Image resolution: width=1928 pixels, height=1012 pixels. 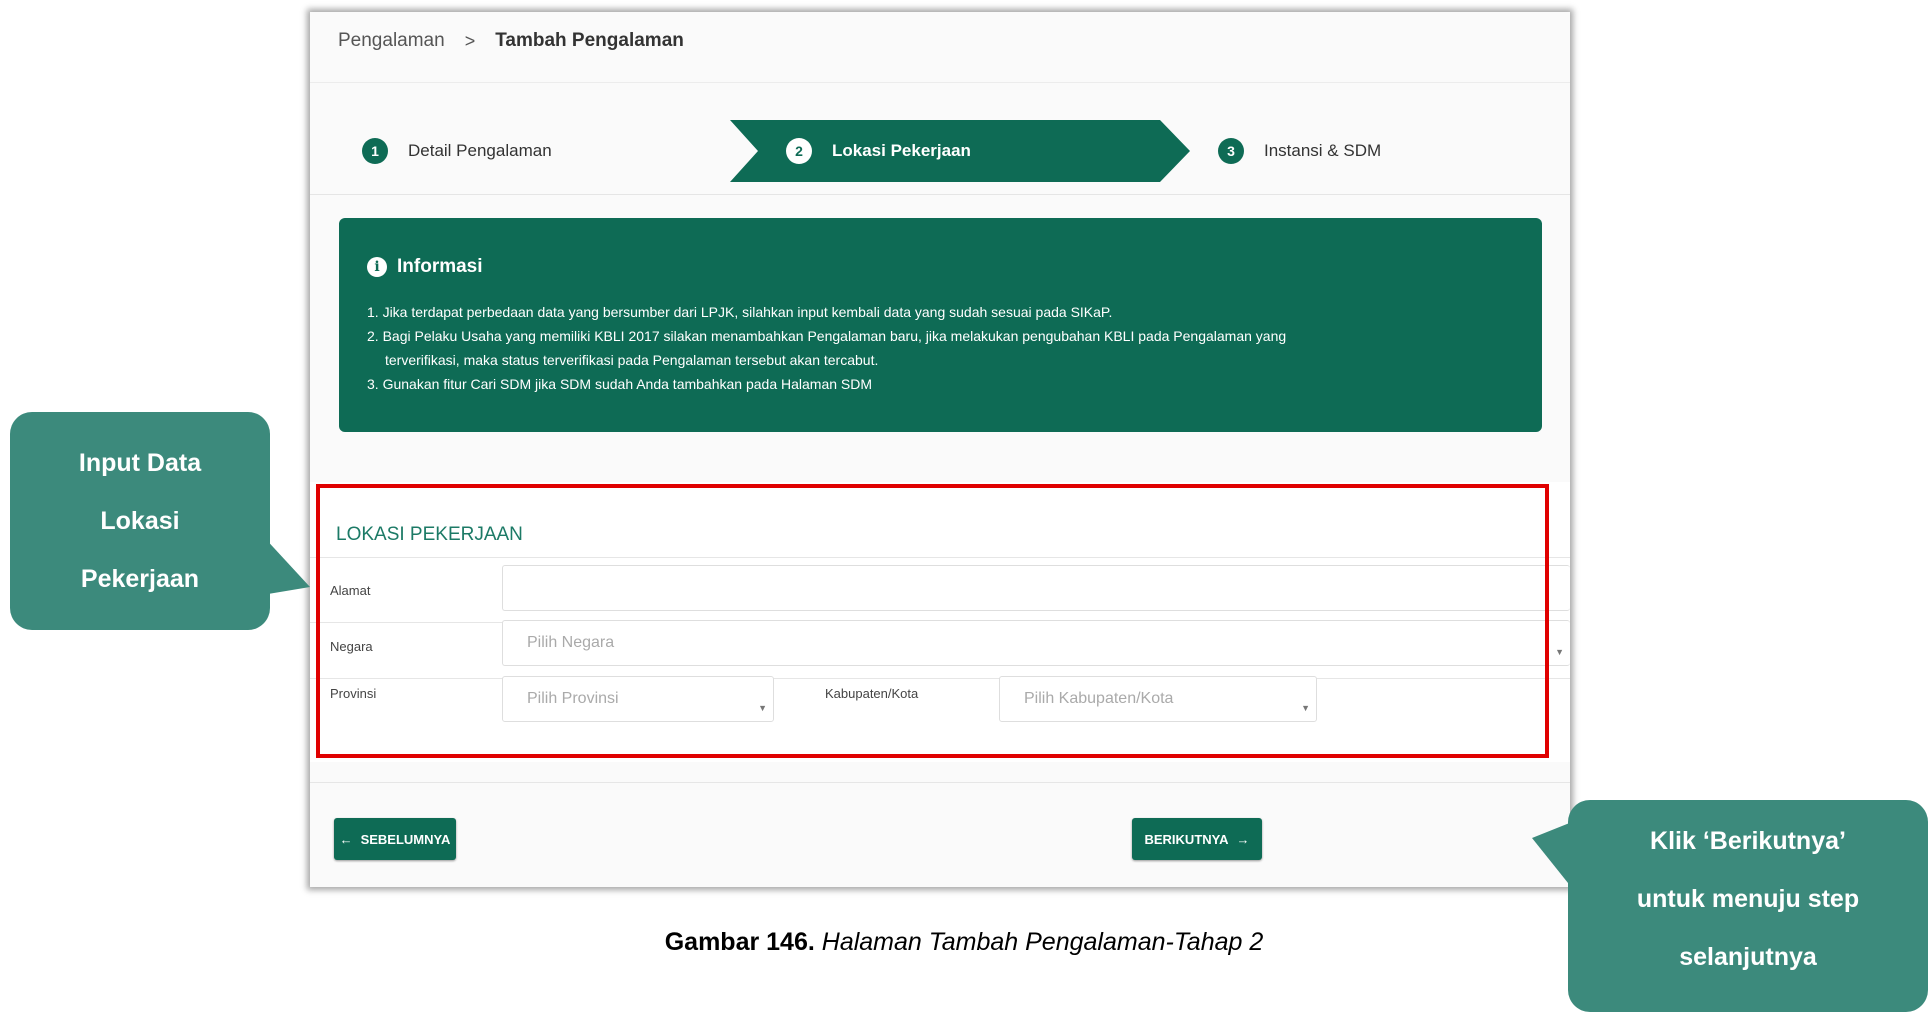 I want to click on breadcrumb-current: Tambah Pengalaman, so click(x=589, y=40).